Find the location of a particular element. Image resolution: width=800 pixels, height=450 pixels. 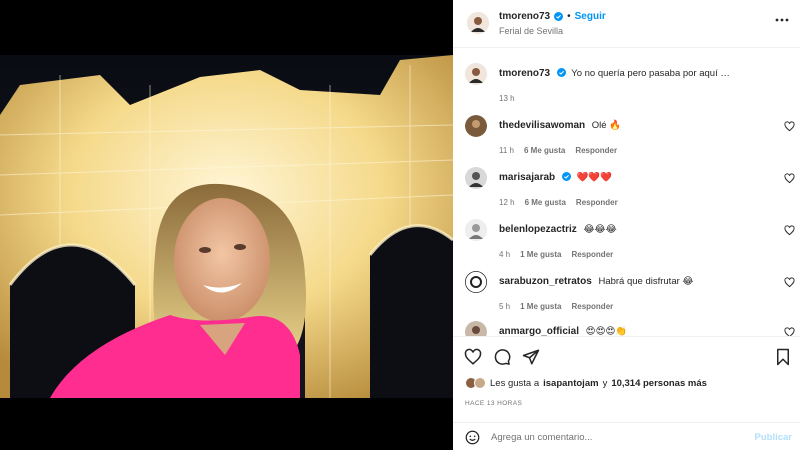

comment-body: Habrá que disfrutar 😂 is located at coordinates (646, 281).